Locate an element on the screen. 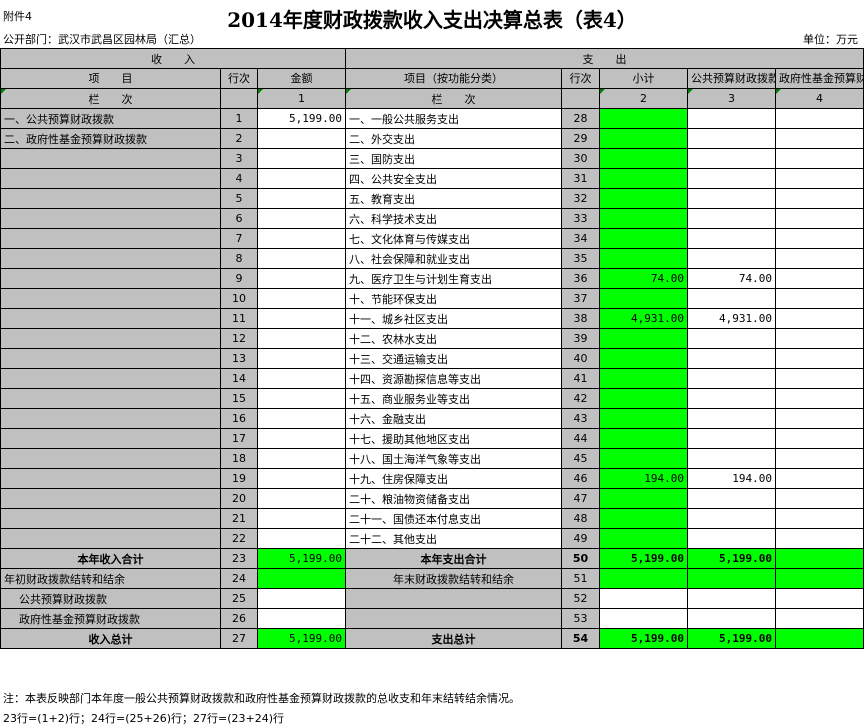 This screenshot has width=864, height=726. gov-fund-public is located at coordinates (731, 618).